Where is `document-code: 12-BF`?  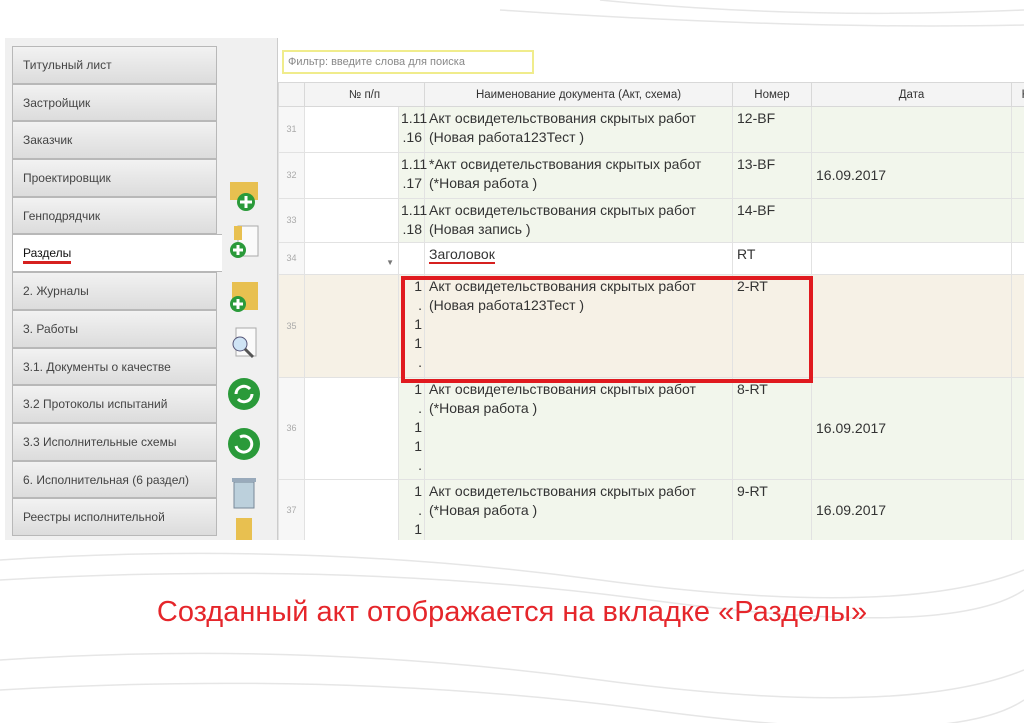 document-code: 12-BF is located at coordinates (772, 129).